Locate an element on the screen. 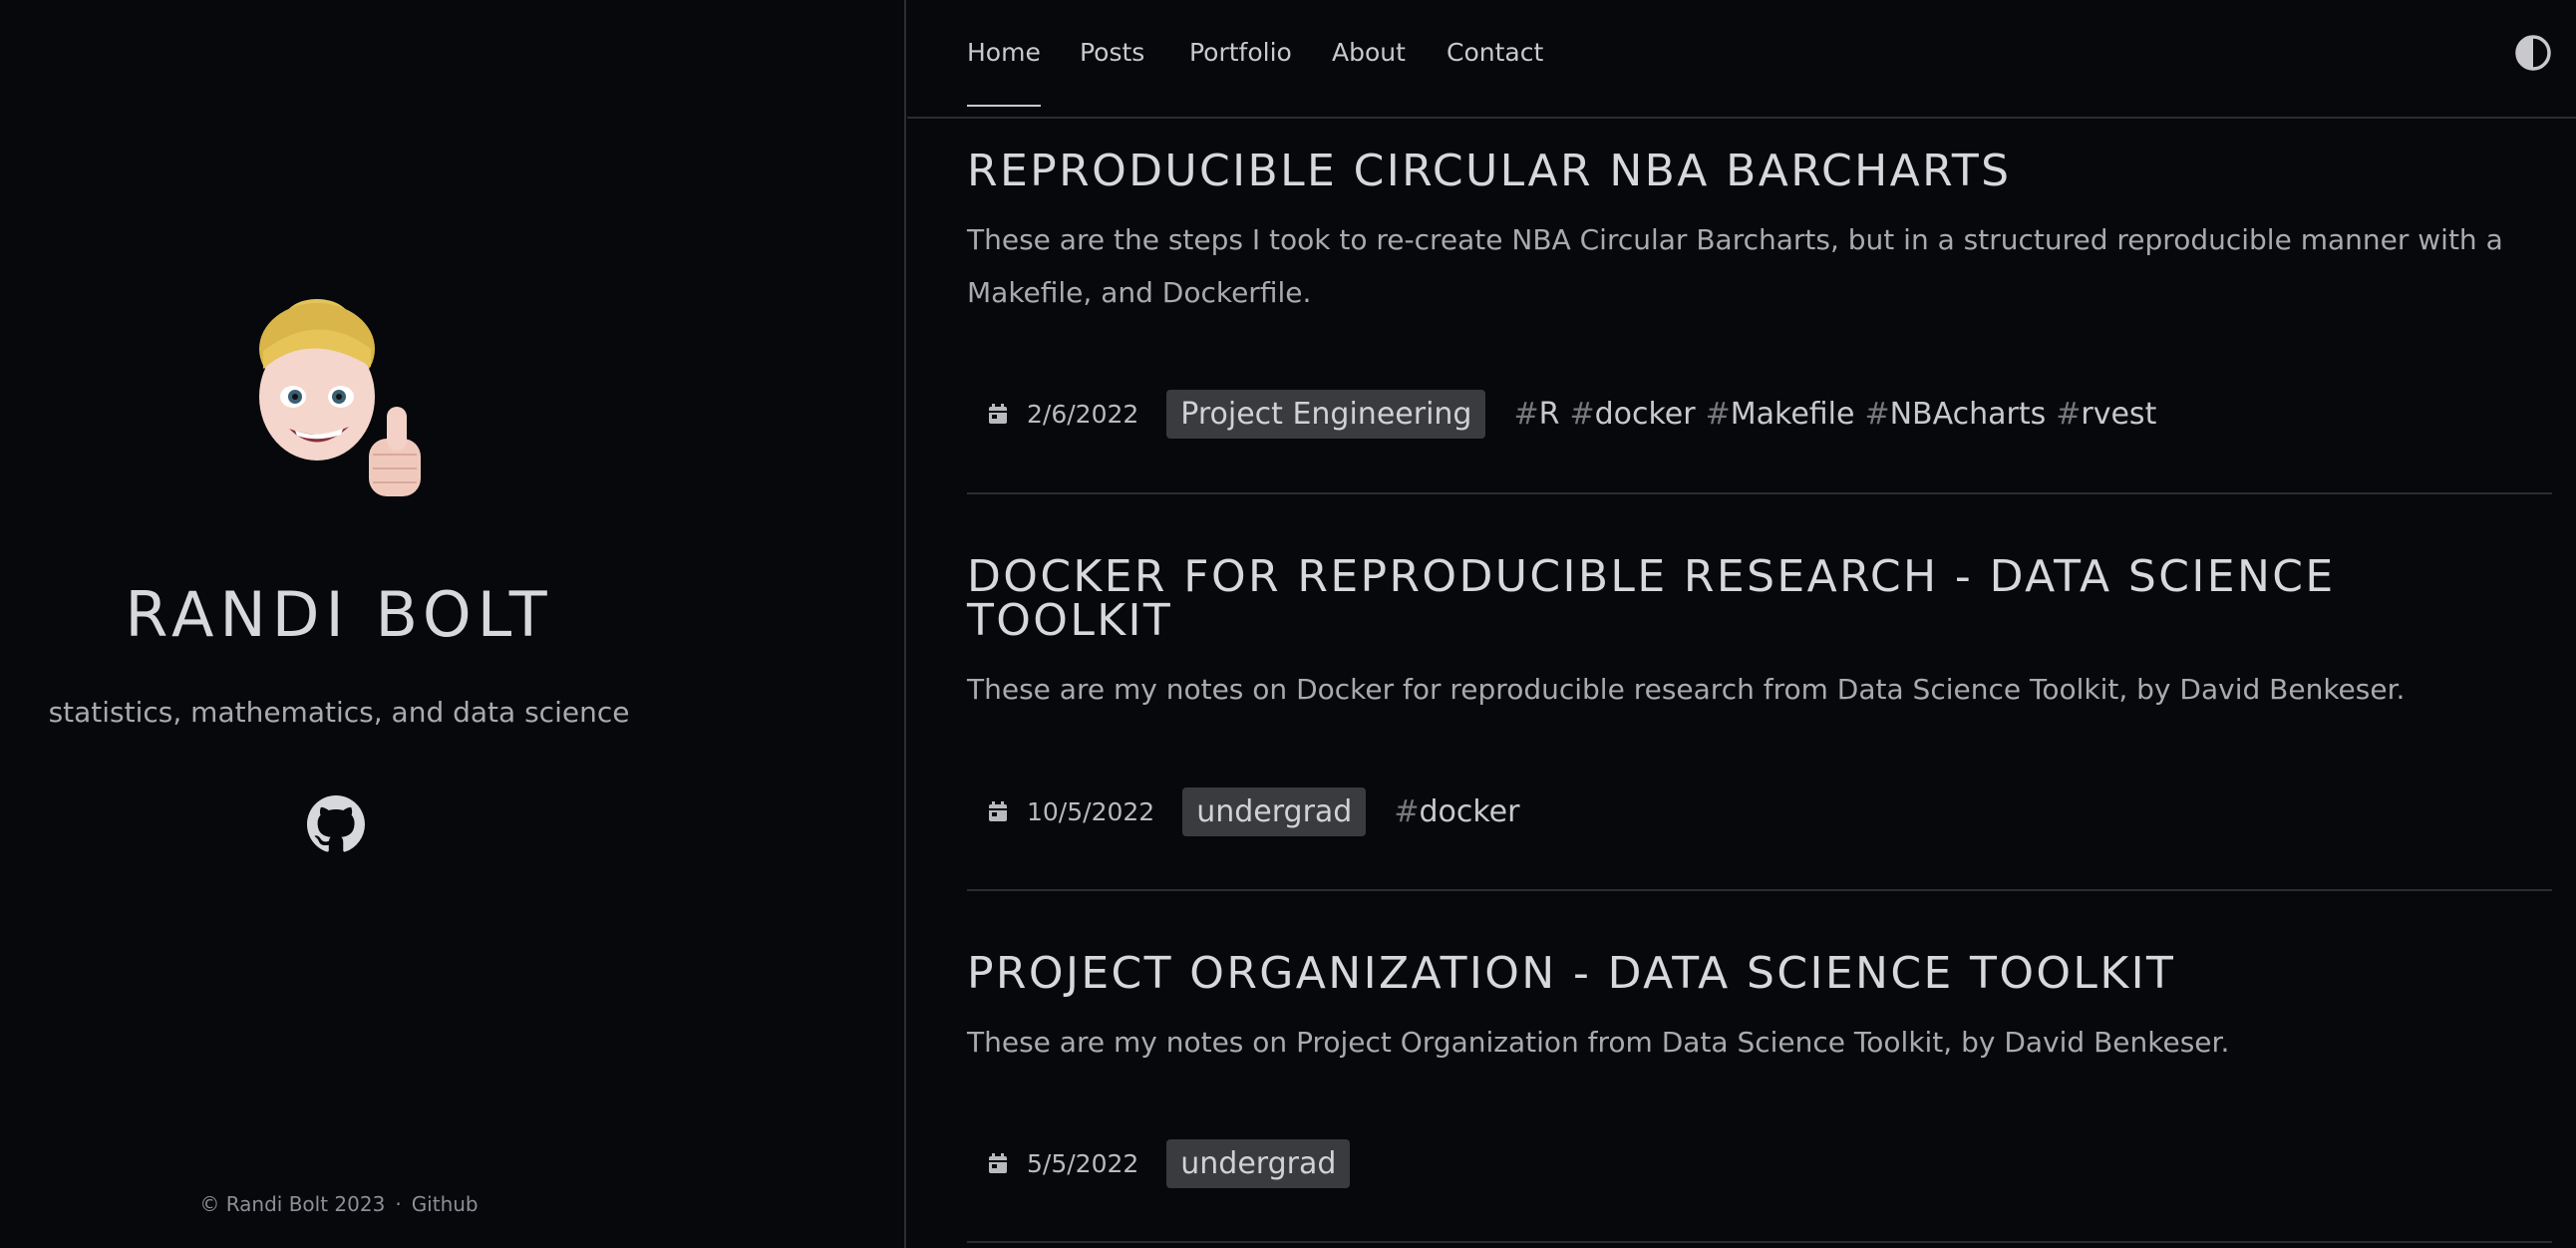 The image size is (2576, 1248). sidebar-footer: © Randi Bolt 2023 · Github is located at coordinates (339, 1204).